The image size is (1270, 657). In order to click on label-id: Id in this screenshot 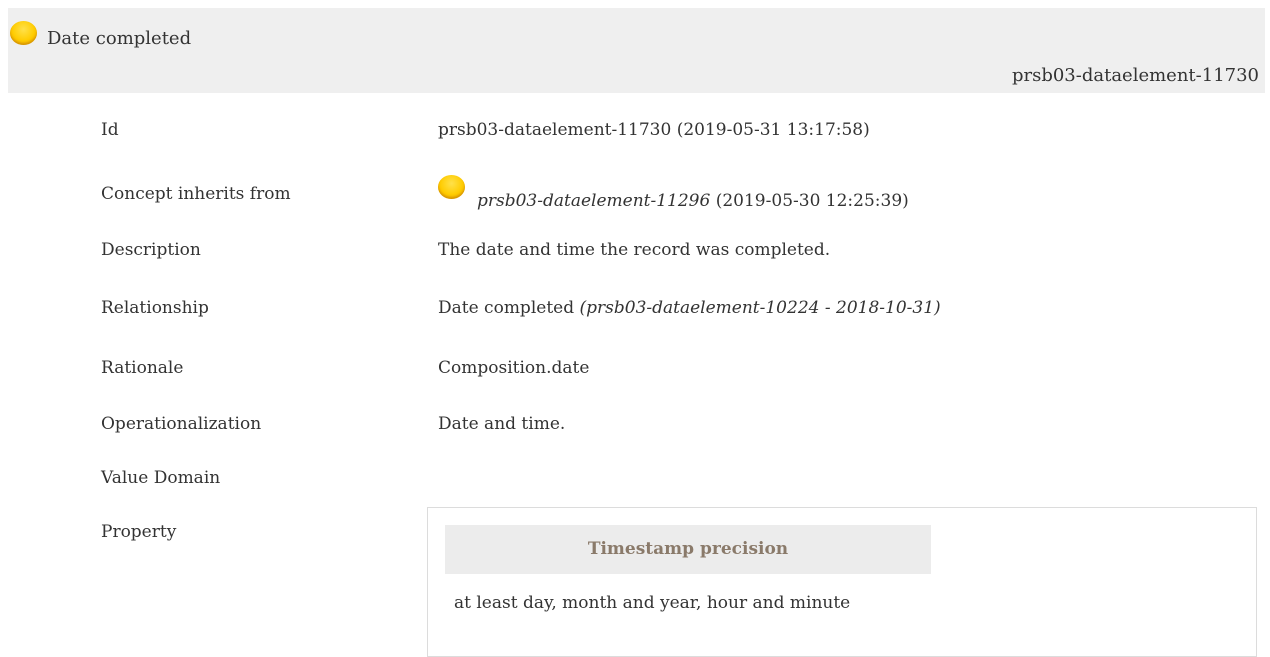, I will do `click(110, 130)`.